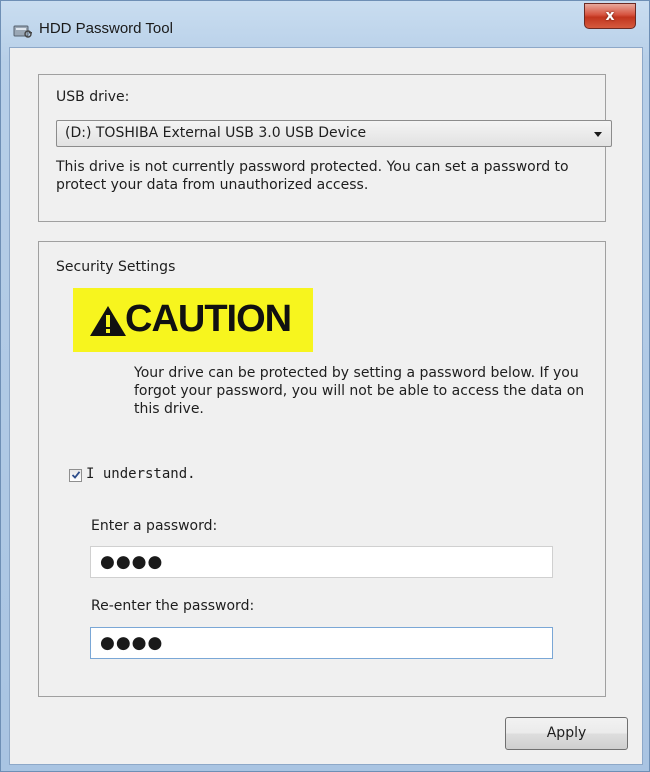 This screenshot has height=772, width=650. Describe the element at coordinates (132, 643) in the screenshot. I see `reenter-password-masked-value: ●●●●` at that location.